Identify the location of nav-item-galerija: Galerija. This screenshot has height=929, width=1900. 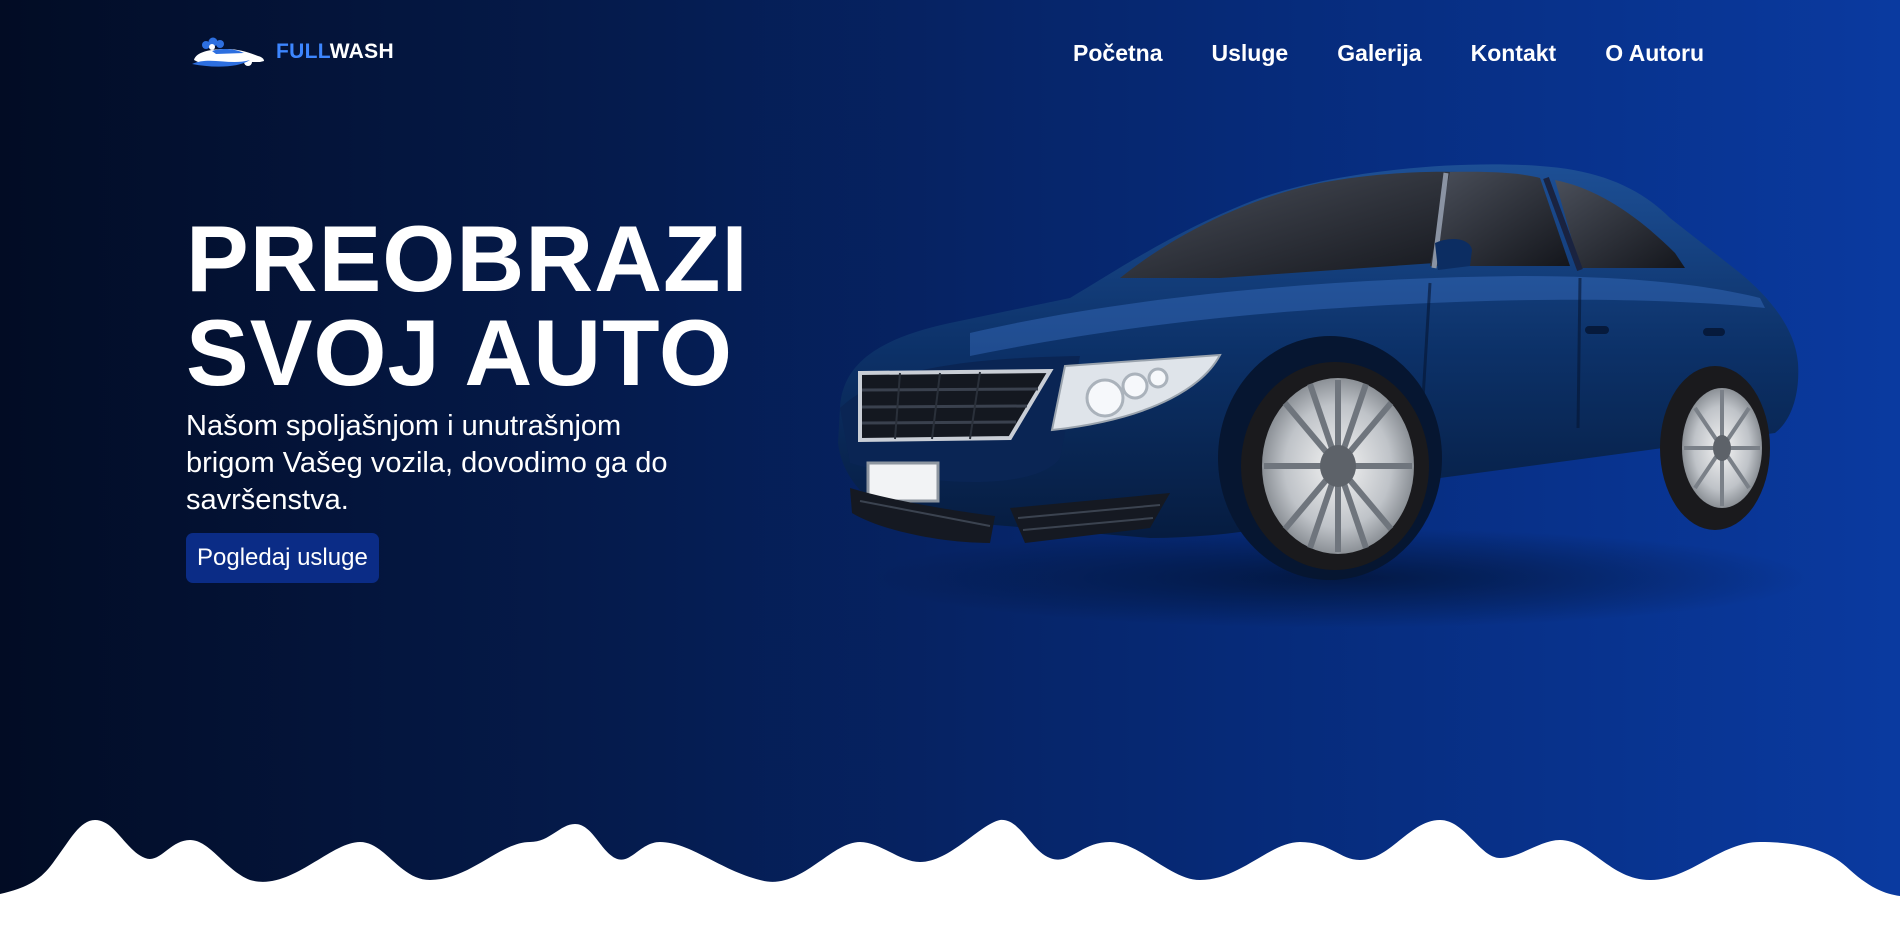
(1379, 53).